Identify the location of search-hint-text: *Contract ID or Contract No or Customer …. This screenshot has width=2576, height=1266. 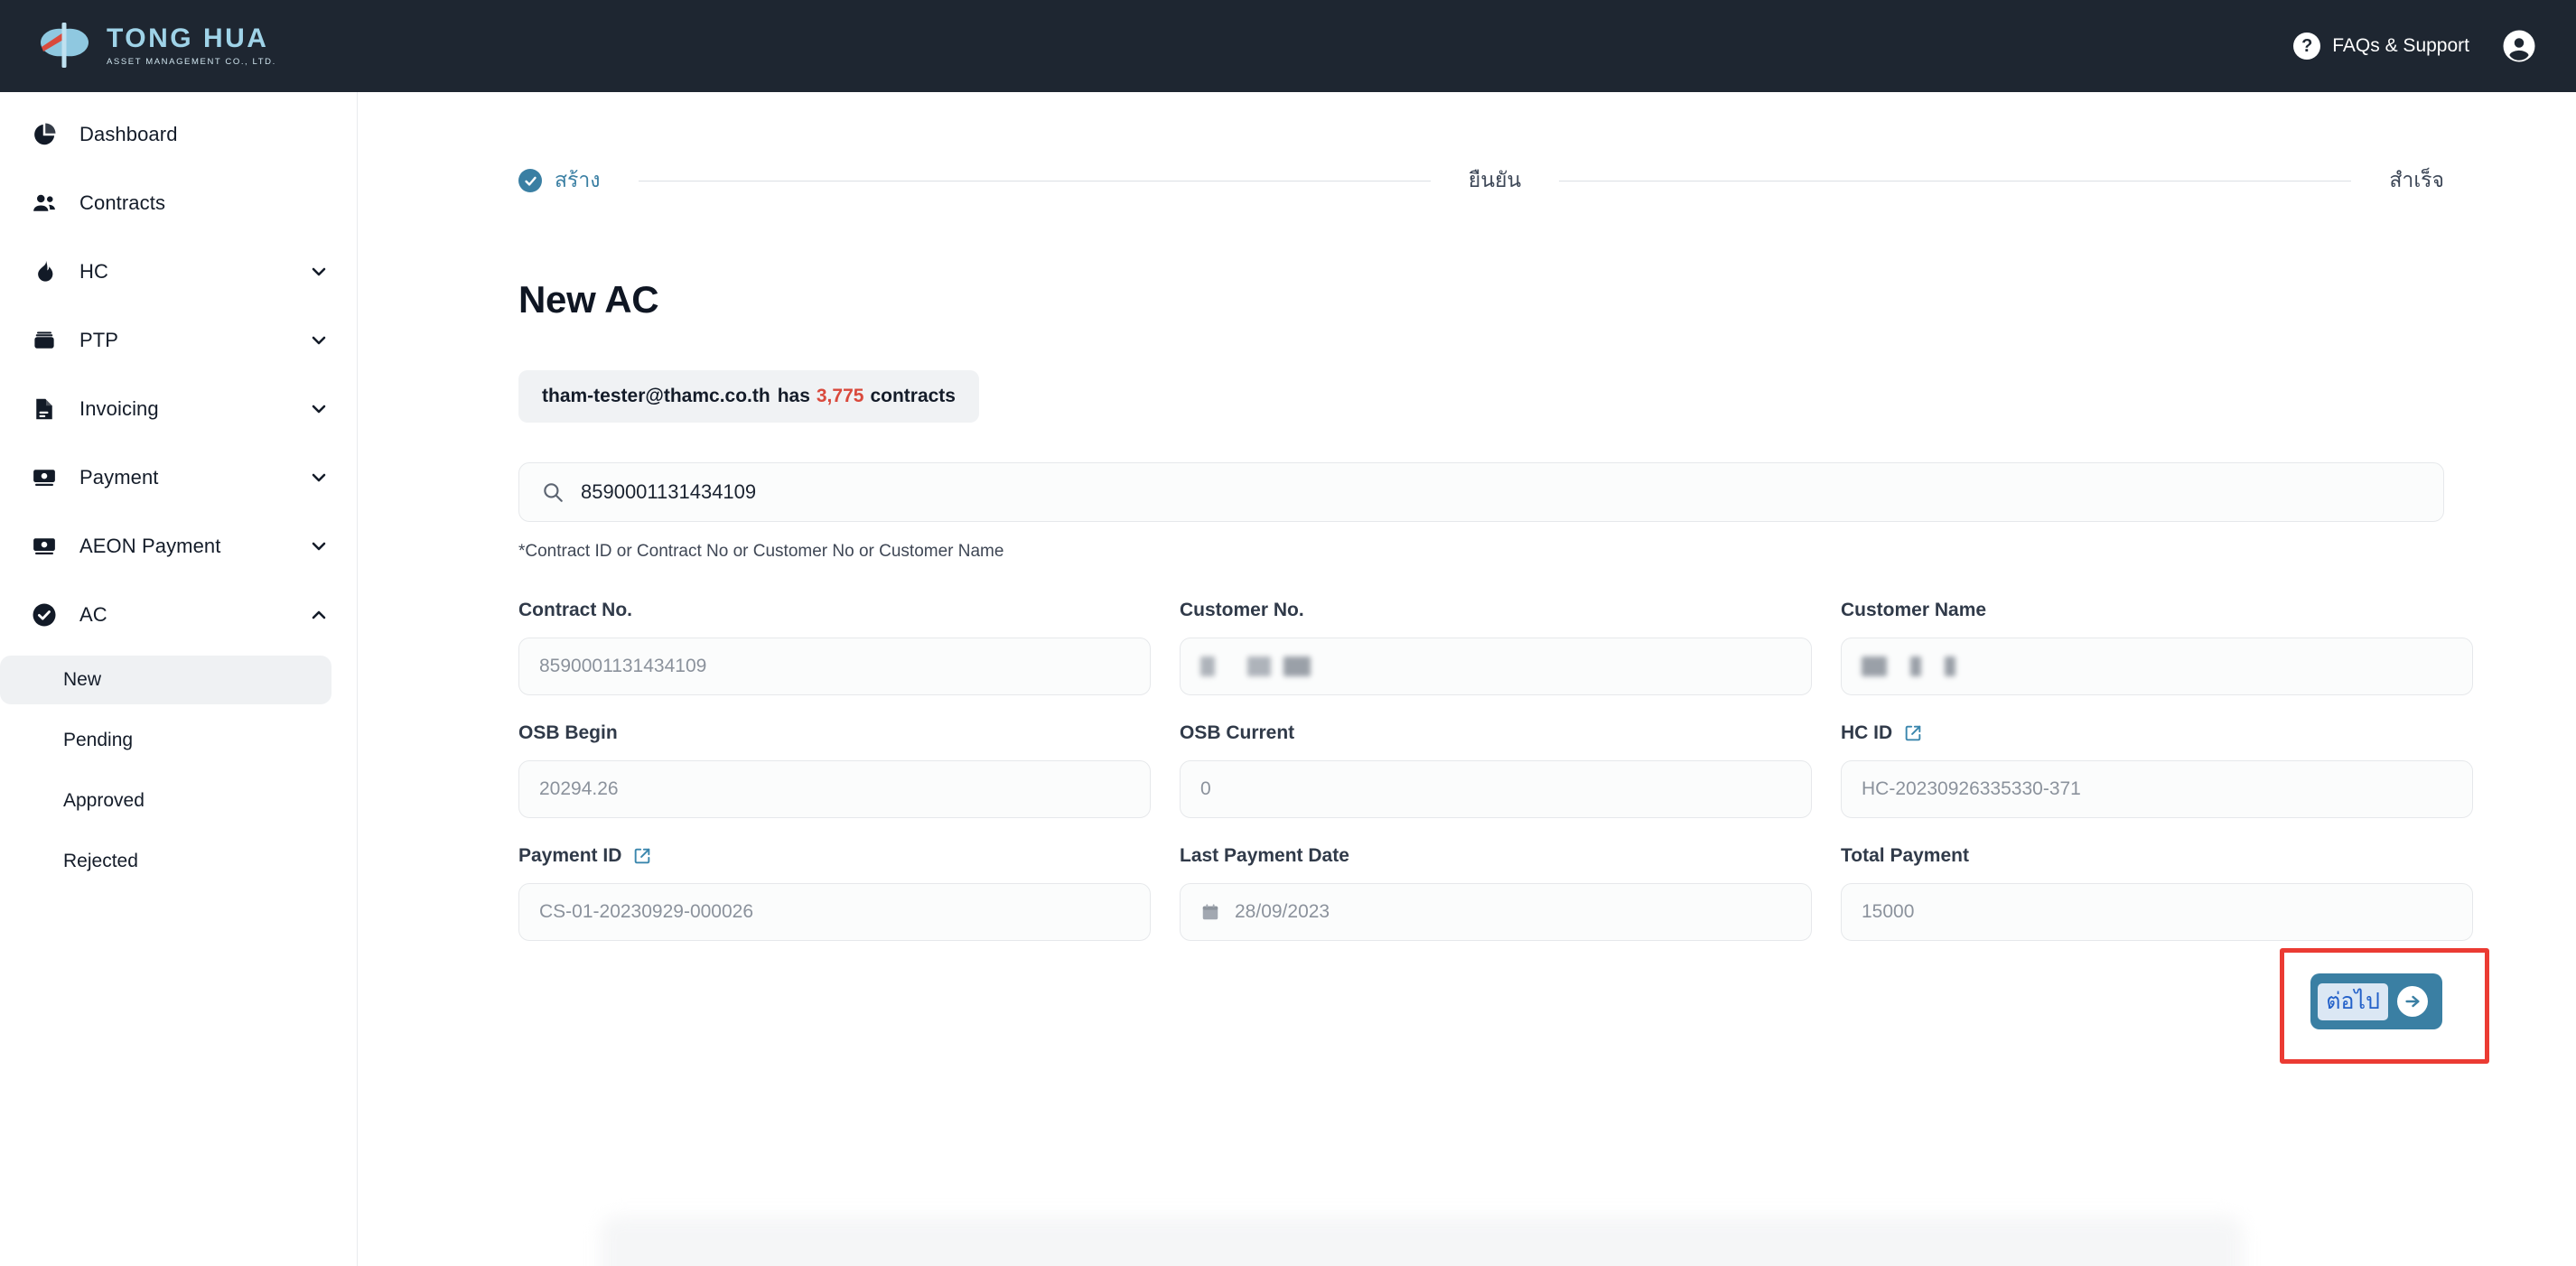
(761, 551).